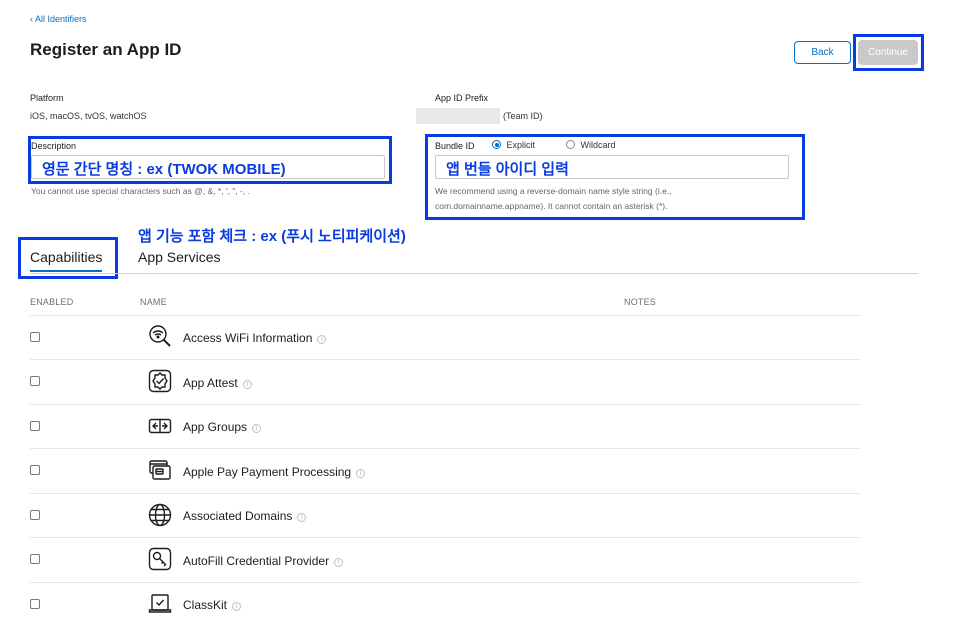 This screenshot has width=966, height=626. What do you see at coordinates (205, 605) in the screenshot?
I see `capability-label: ClassKit` at bounding box center [205, 605].